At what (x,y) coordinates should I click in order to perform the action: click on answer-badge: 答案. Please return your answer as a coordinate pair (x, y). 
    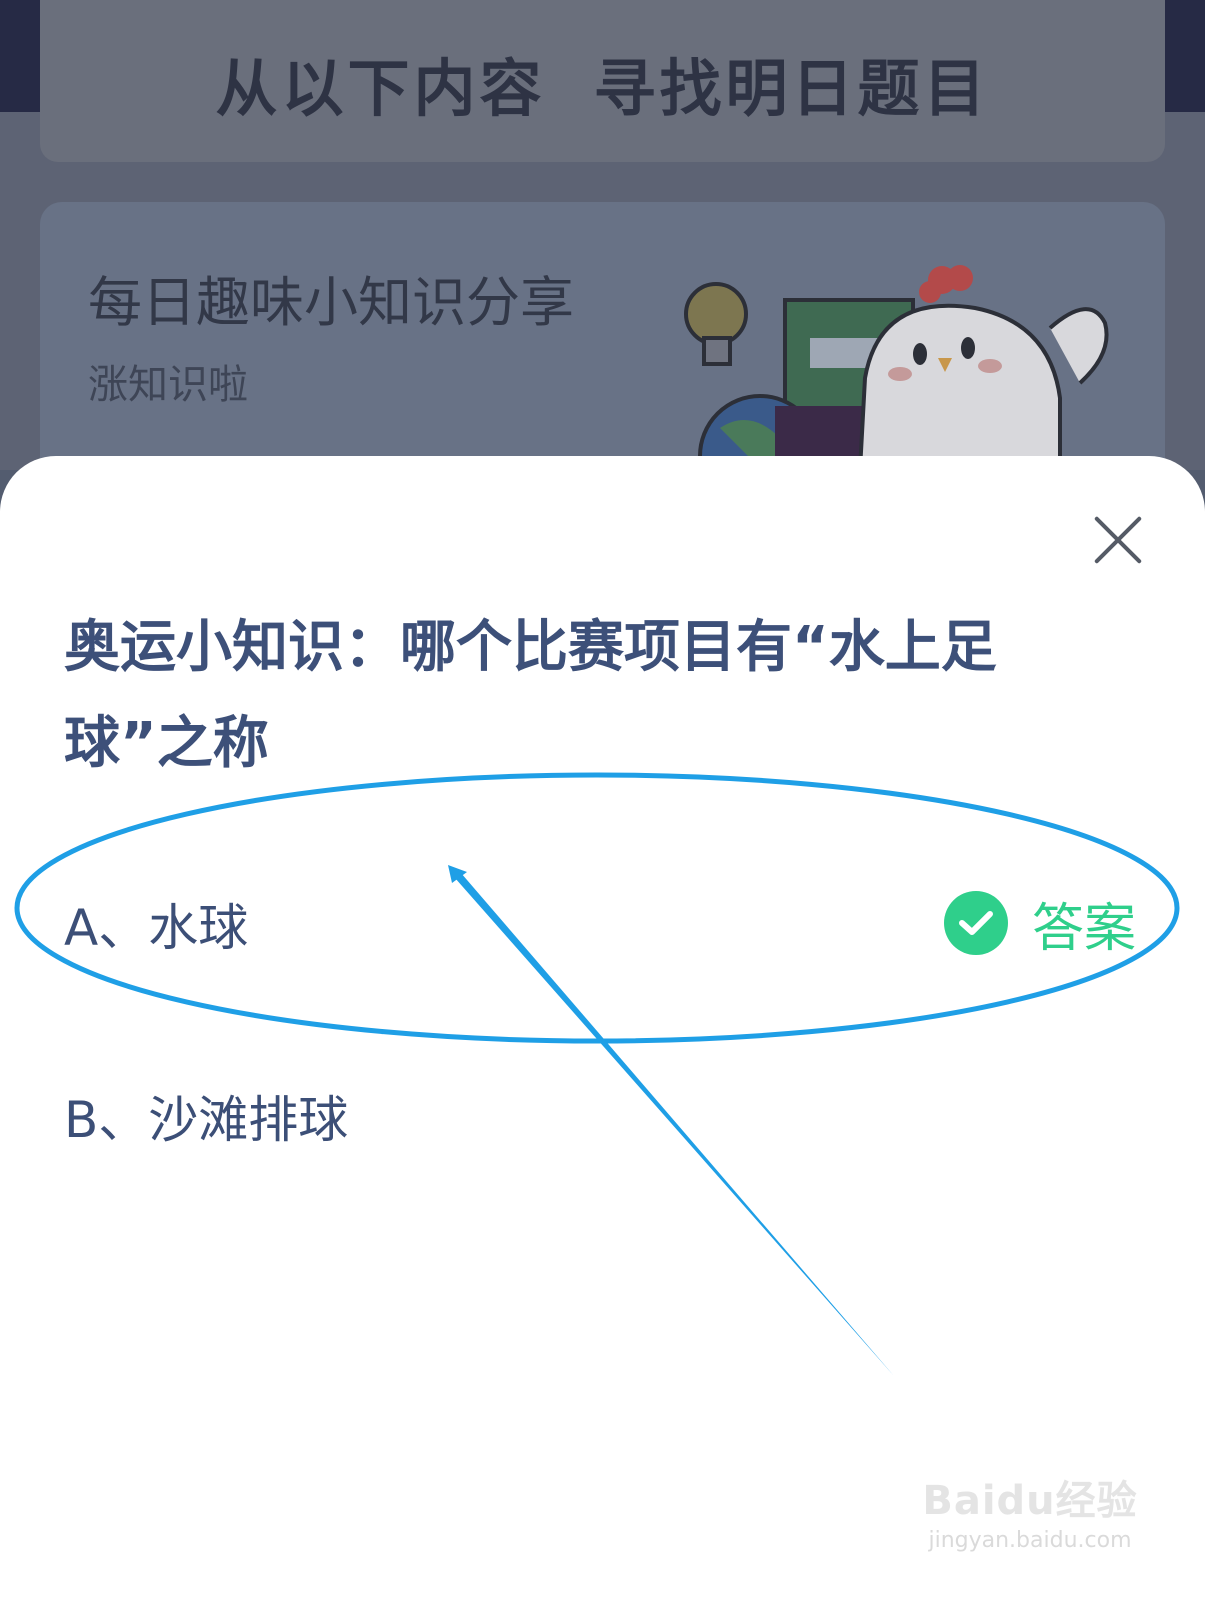
    Looking at the image, I should click on (1040, 924).